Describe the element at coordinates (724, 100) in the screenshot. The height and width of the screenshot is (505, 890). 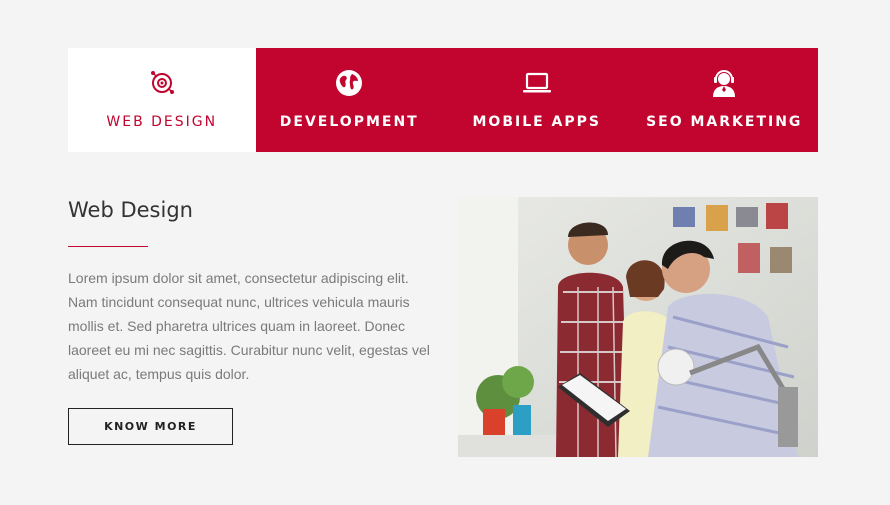
I see `tab-seo-marketing: SEO MARKETING` at that location.